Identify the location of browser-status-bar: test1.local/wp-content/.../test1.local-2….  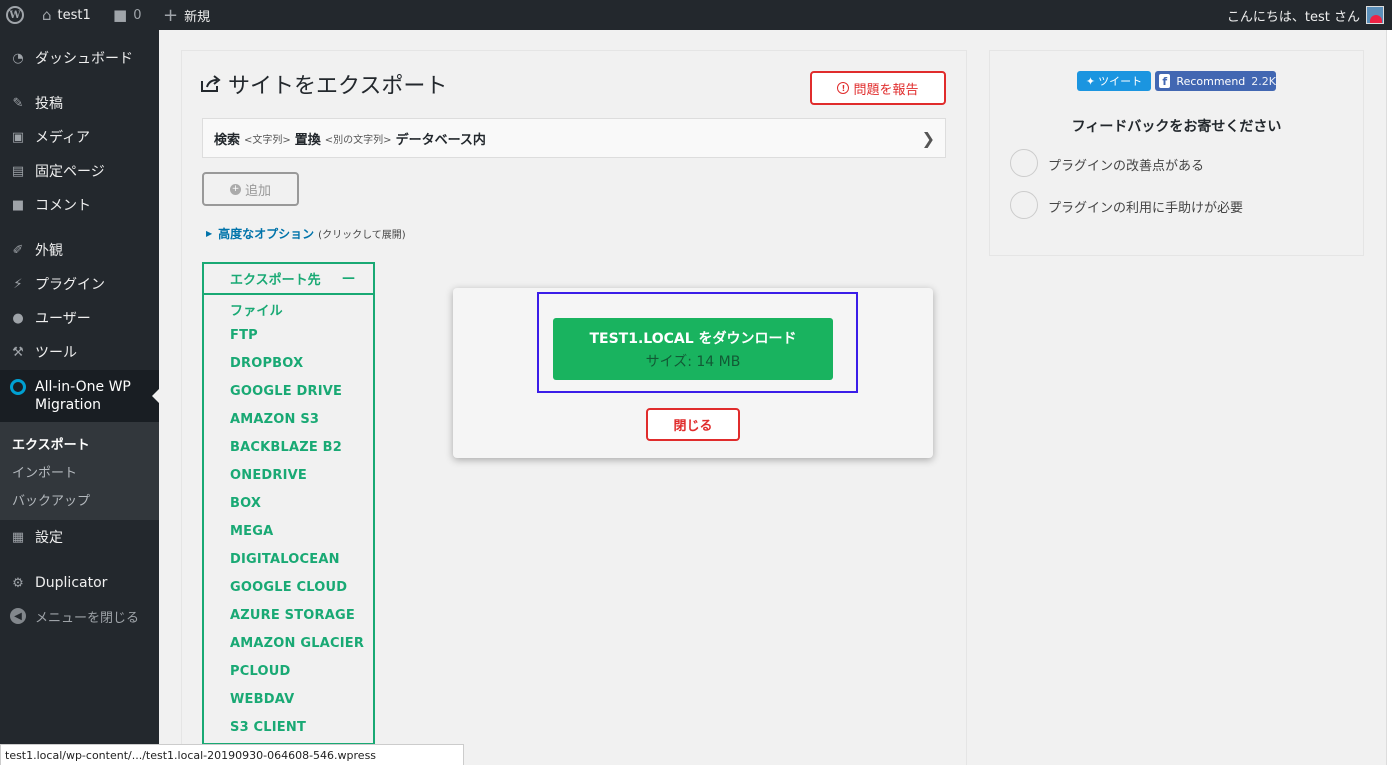
(232, 754).